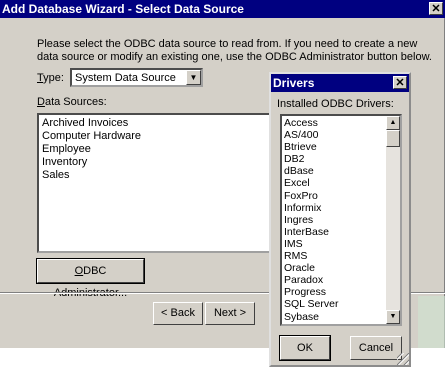  I want to click on drivers-close-button: ✕, so click(400, 82).